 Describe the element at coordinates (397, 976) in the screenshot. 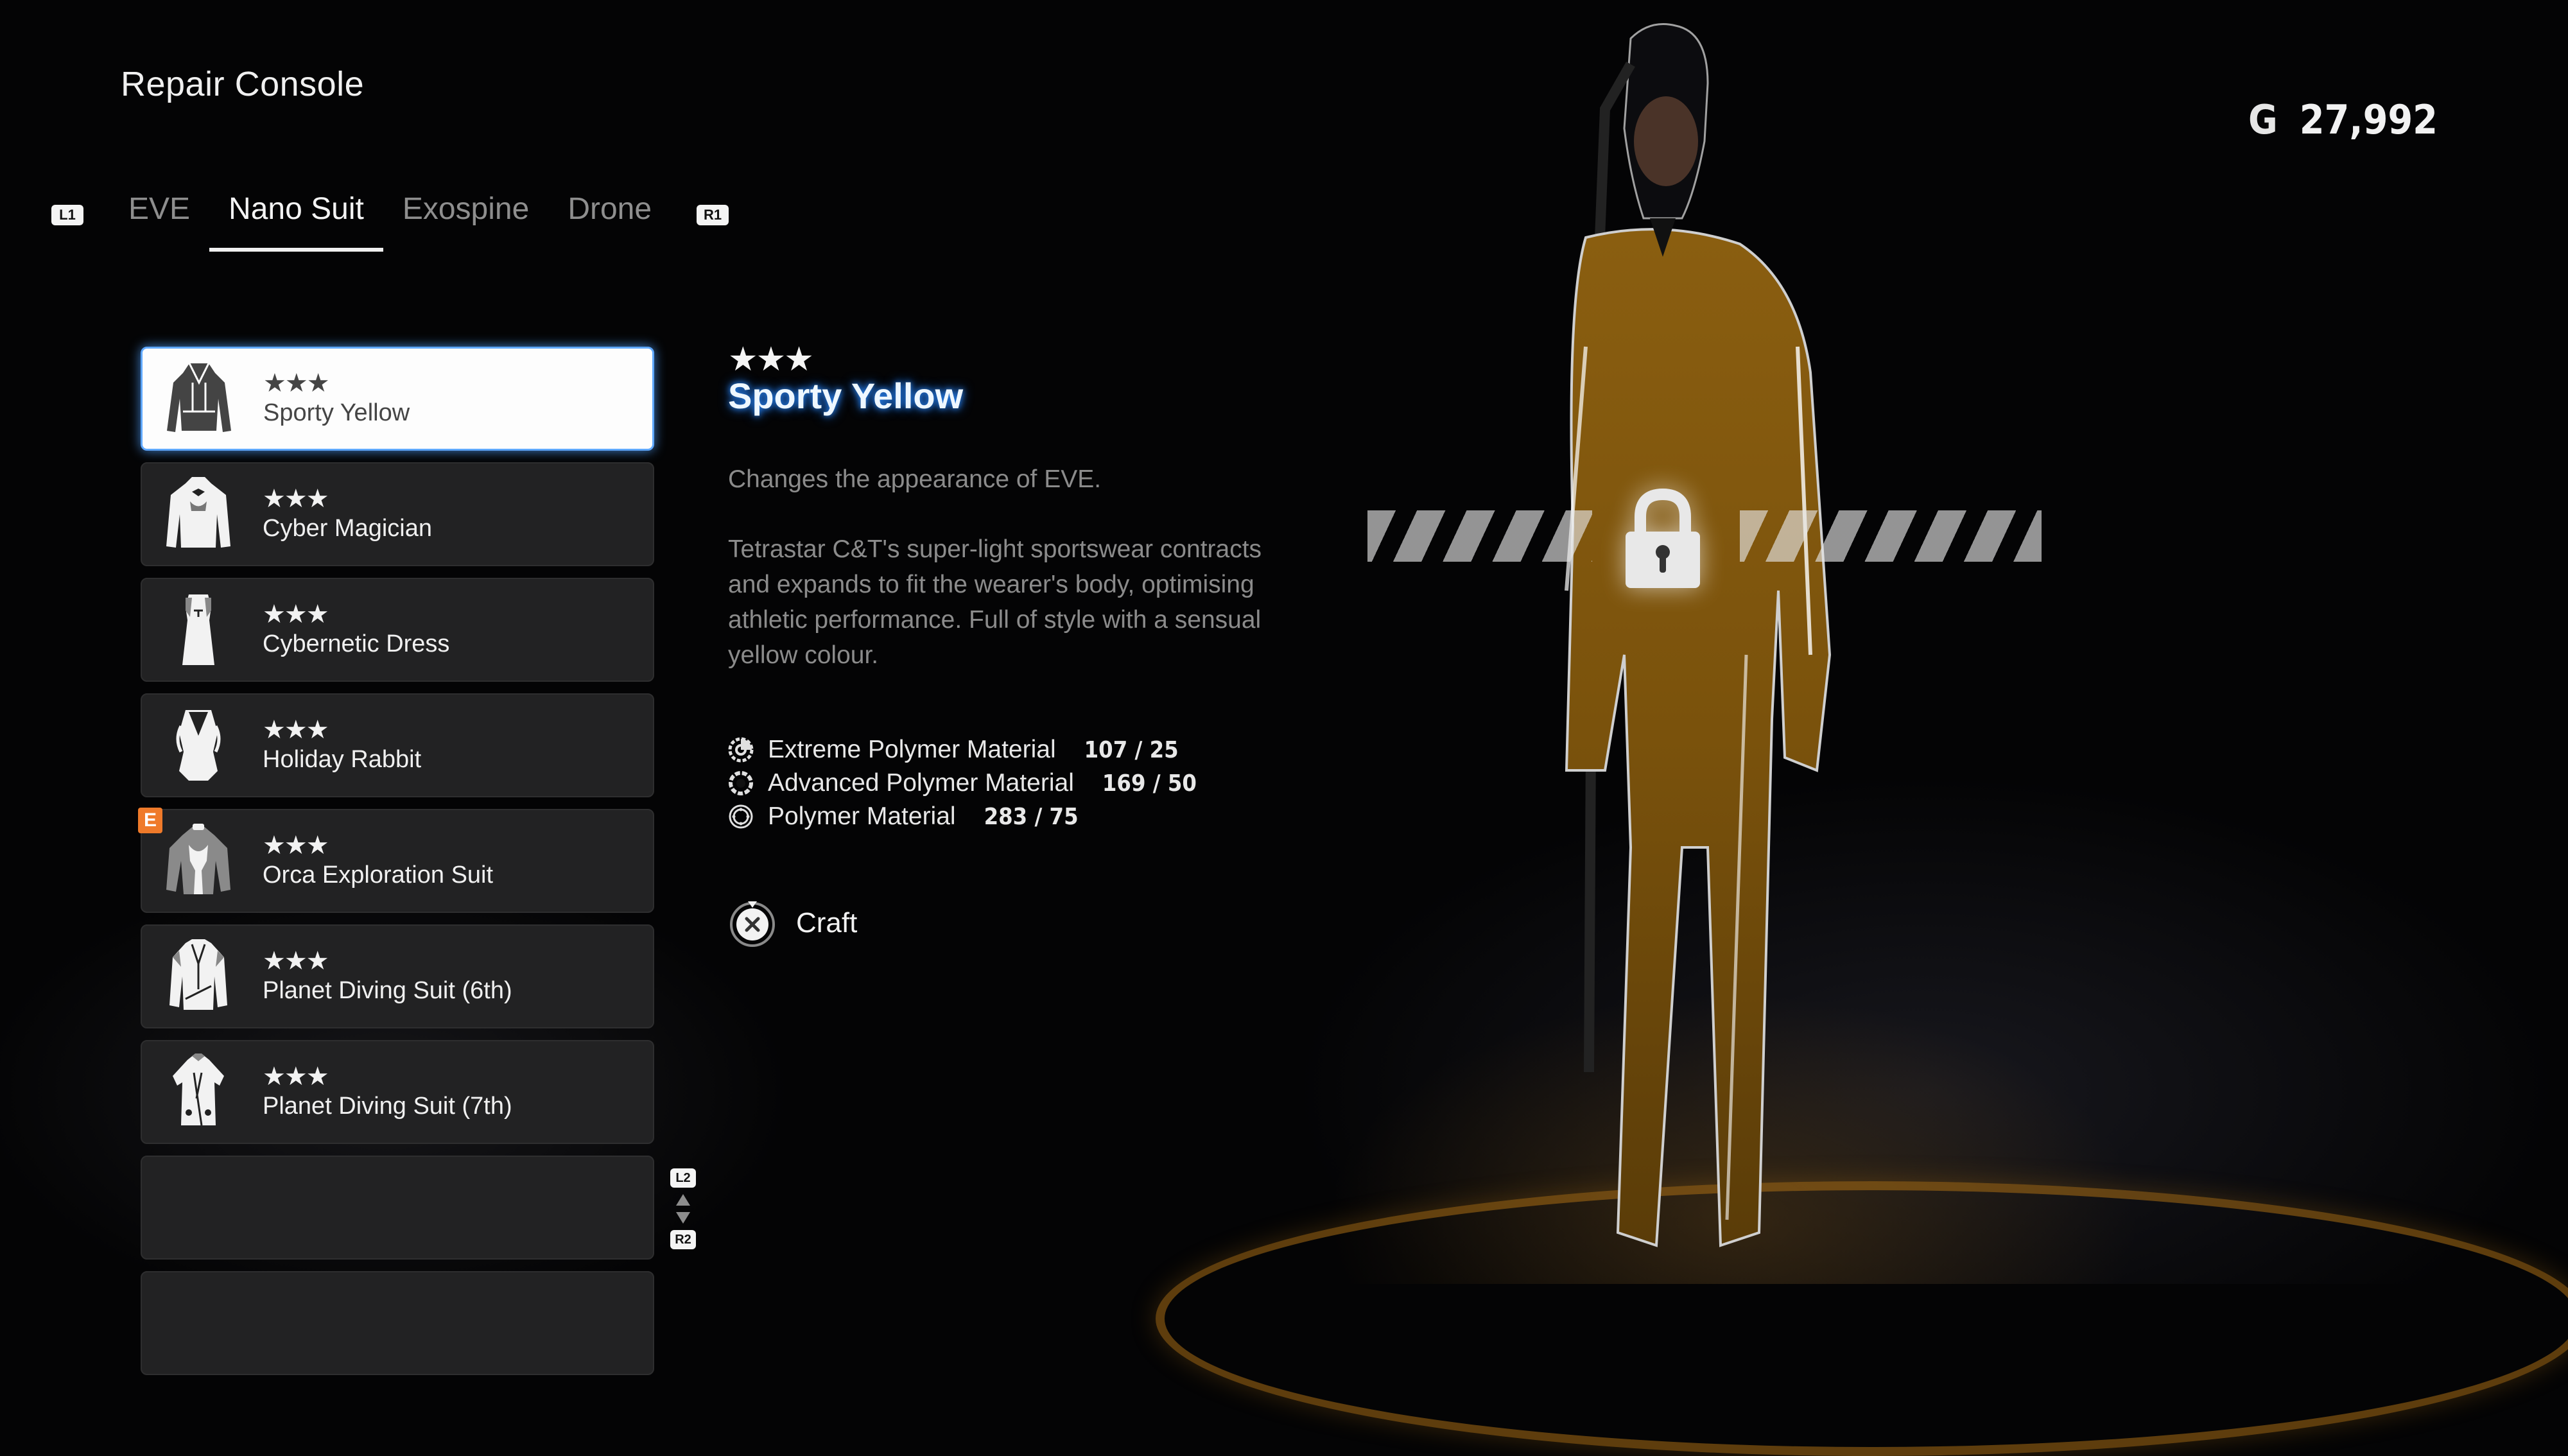

I see `list-item: ★★★ Planet Diving Suit (6th)` at that location.